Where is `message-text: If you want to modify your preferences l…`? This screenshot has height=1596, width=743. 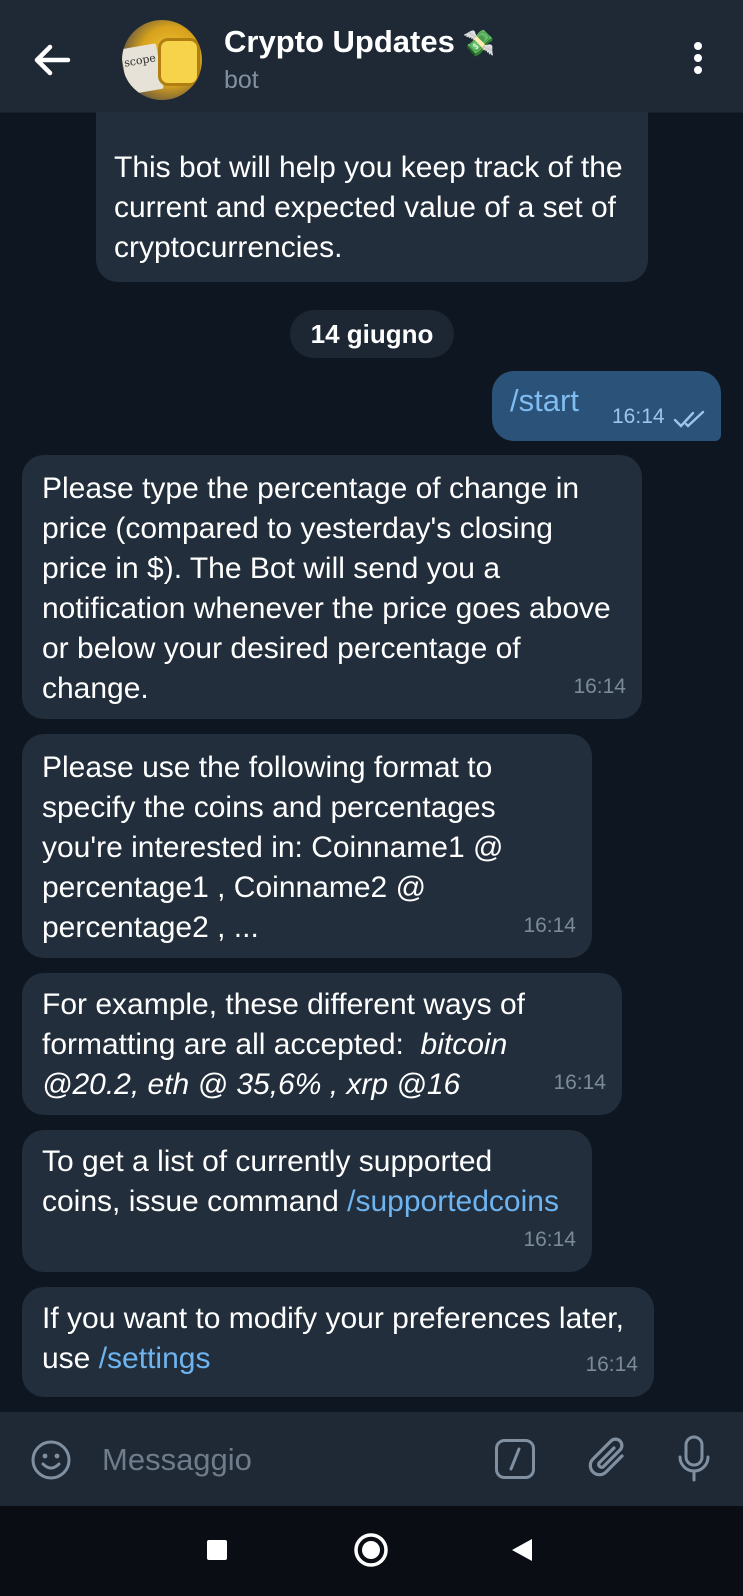
message-text: If you want to modify your preferences l… is located at coordinates (338, 1339).